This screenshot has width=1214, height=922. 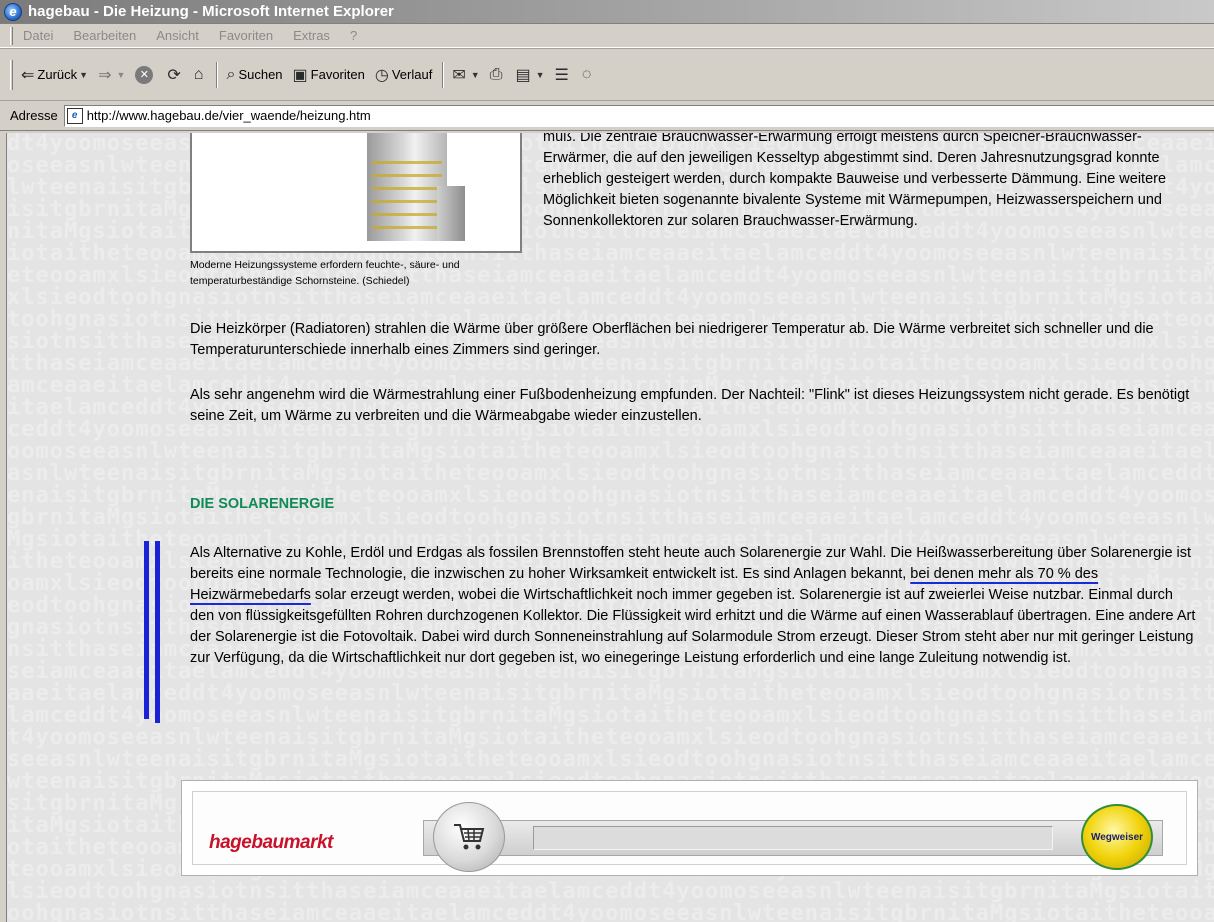 I want to click on history-button: ◷ Verlauf, so click(x=403, y=75).